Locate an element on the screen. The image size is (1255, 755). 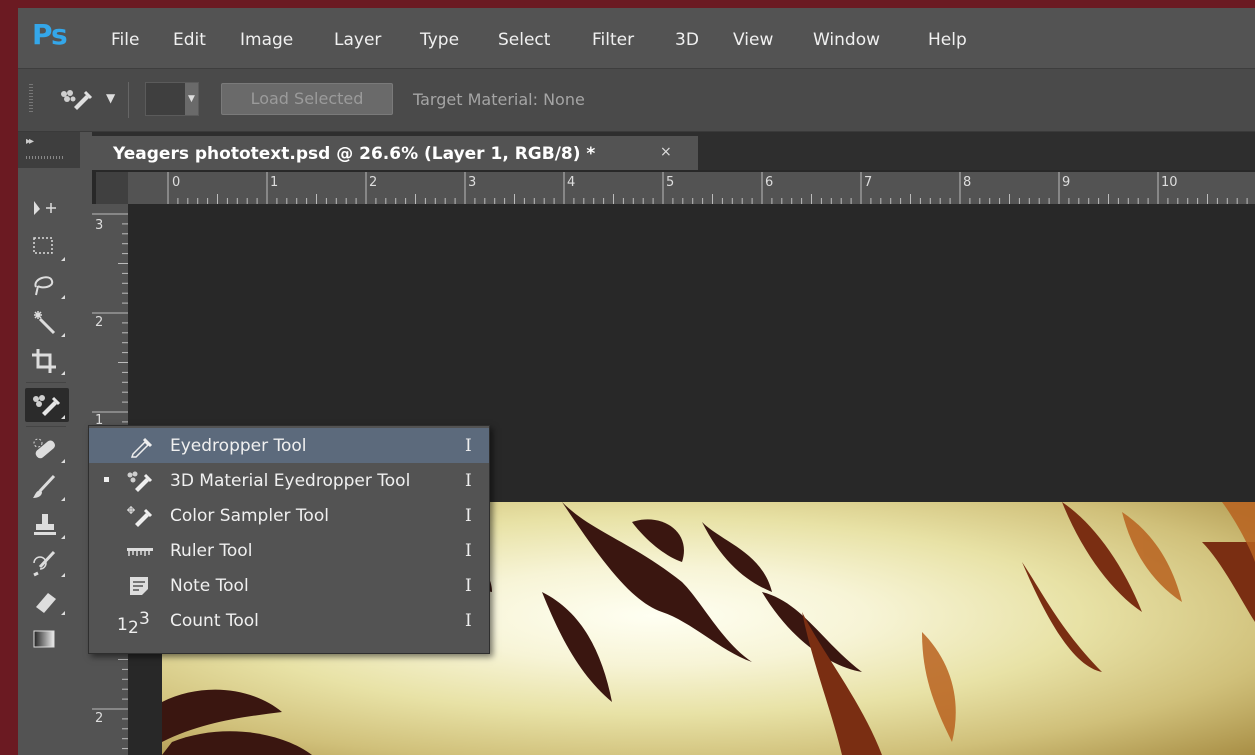
flyout-item-ruler: Ruler Tool I is located at coordinates (289, 550).